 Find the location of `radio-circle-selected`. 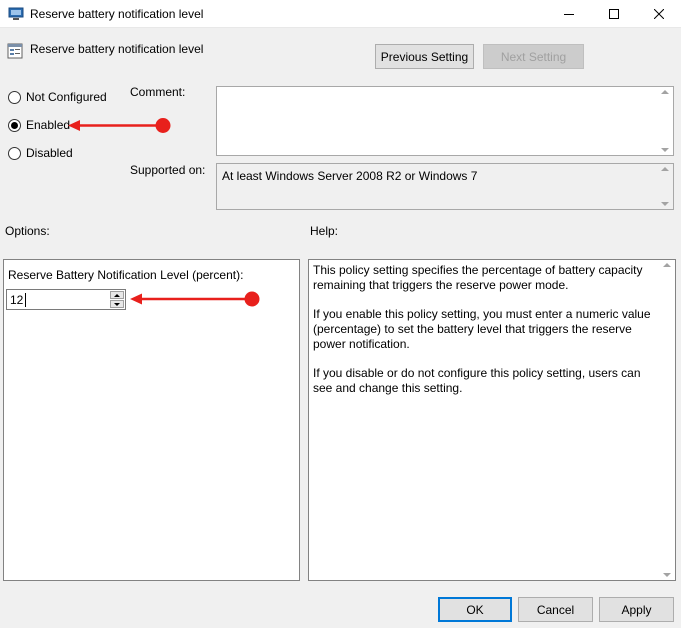

radio-circle-selected is located at coordinates (14, 125).